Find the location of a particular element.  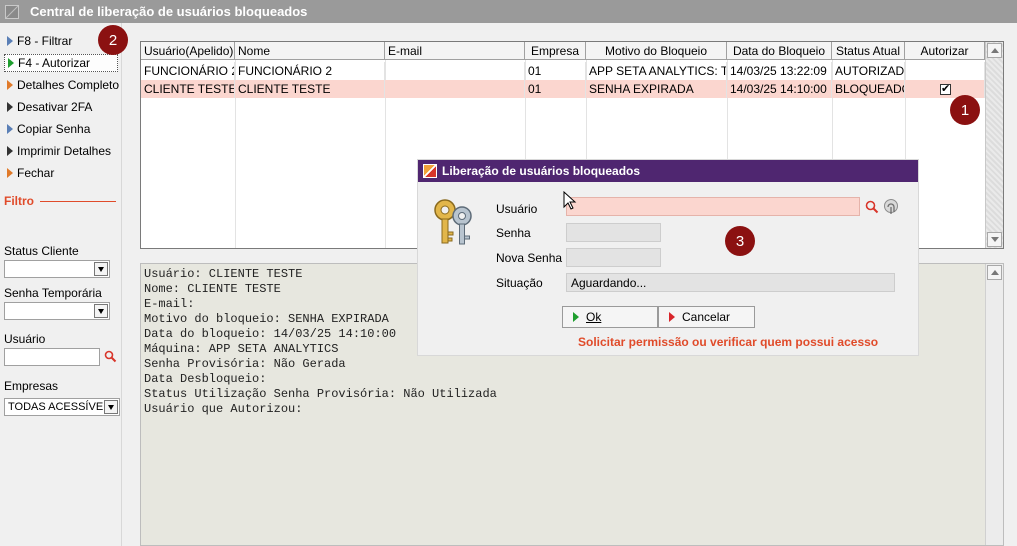

dialog-senha-label: Senha is located at coordinates (513, 233).